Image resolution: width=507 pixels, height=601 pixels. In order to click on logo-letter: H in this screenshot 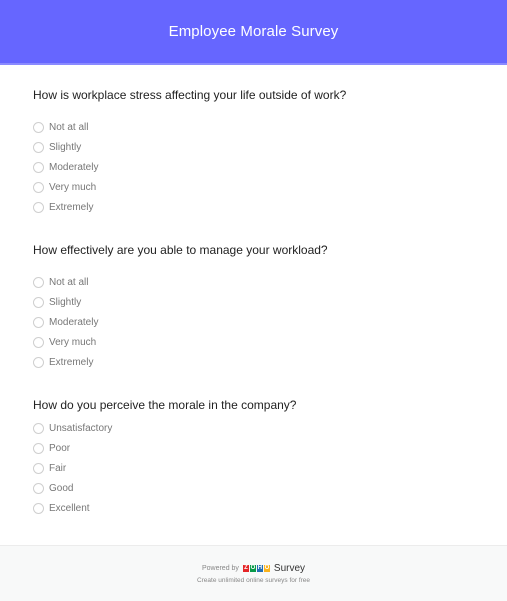, I will do `click(259, 568)`.